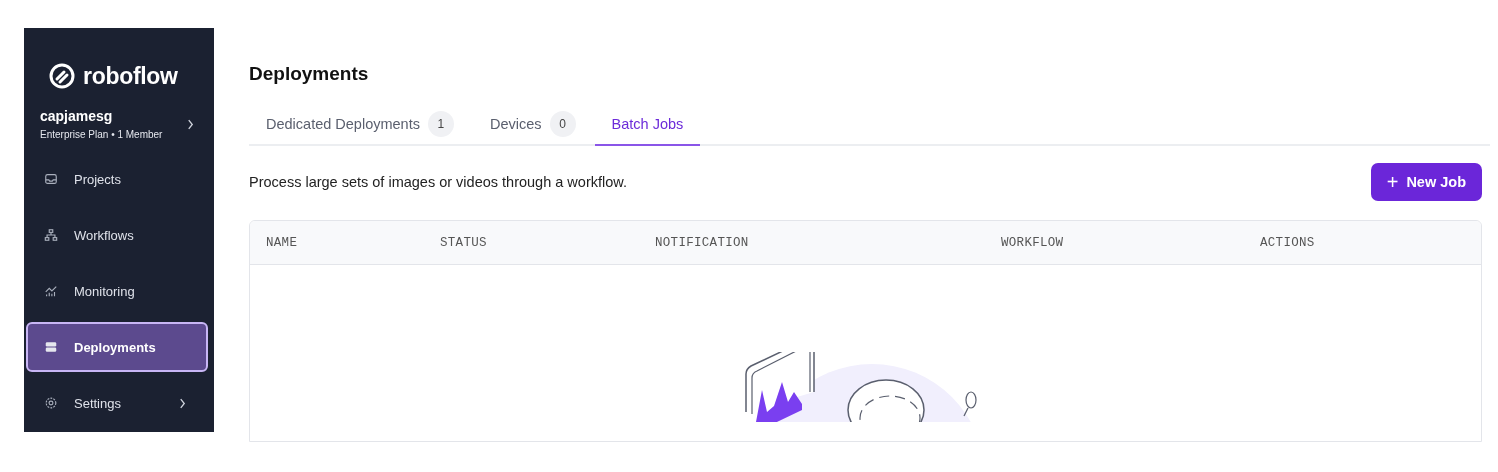  Describe the element at coordinates (562, 124) in the screenshot. I see `count-badge: 0` at that location.